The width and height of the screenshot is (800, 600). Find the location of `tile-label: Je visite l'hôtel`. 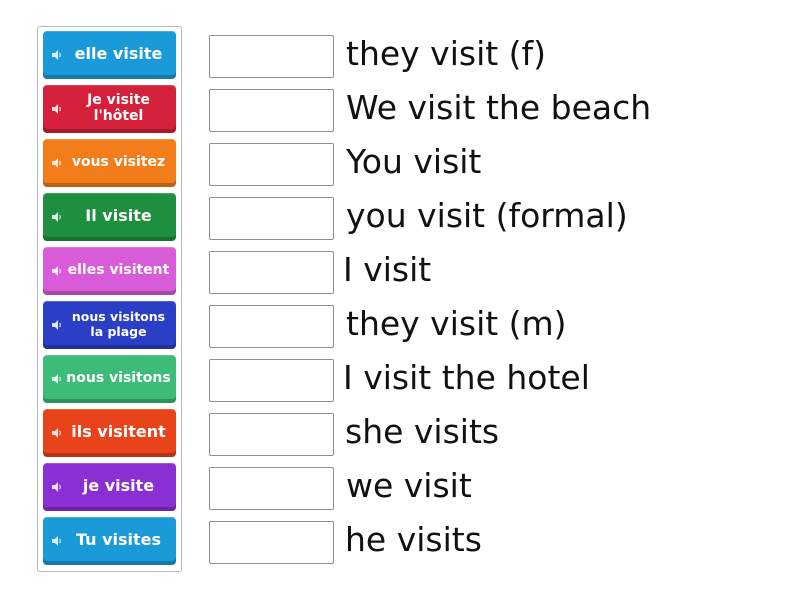

tile-label: Je visite l'hôtel is located at coordinates (118, 107).